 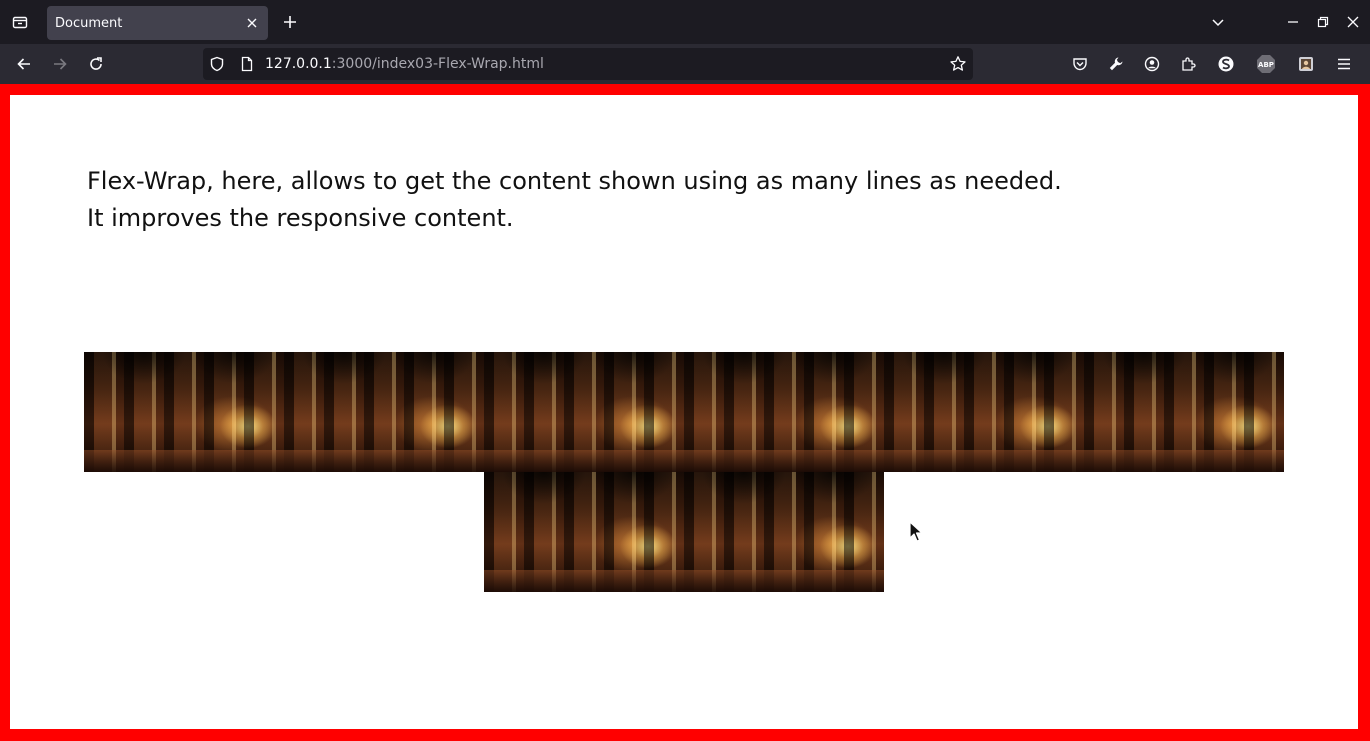 What do you see at coordinates (290, 22) in the screenshot?
I see `plus-icon` at bounding box center [290, 22].